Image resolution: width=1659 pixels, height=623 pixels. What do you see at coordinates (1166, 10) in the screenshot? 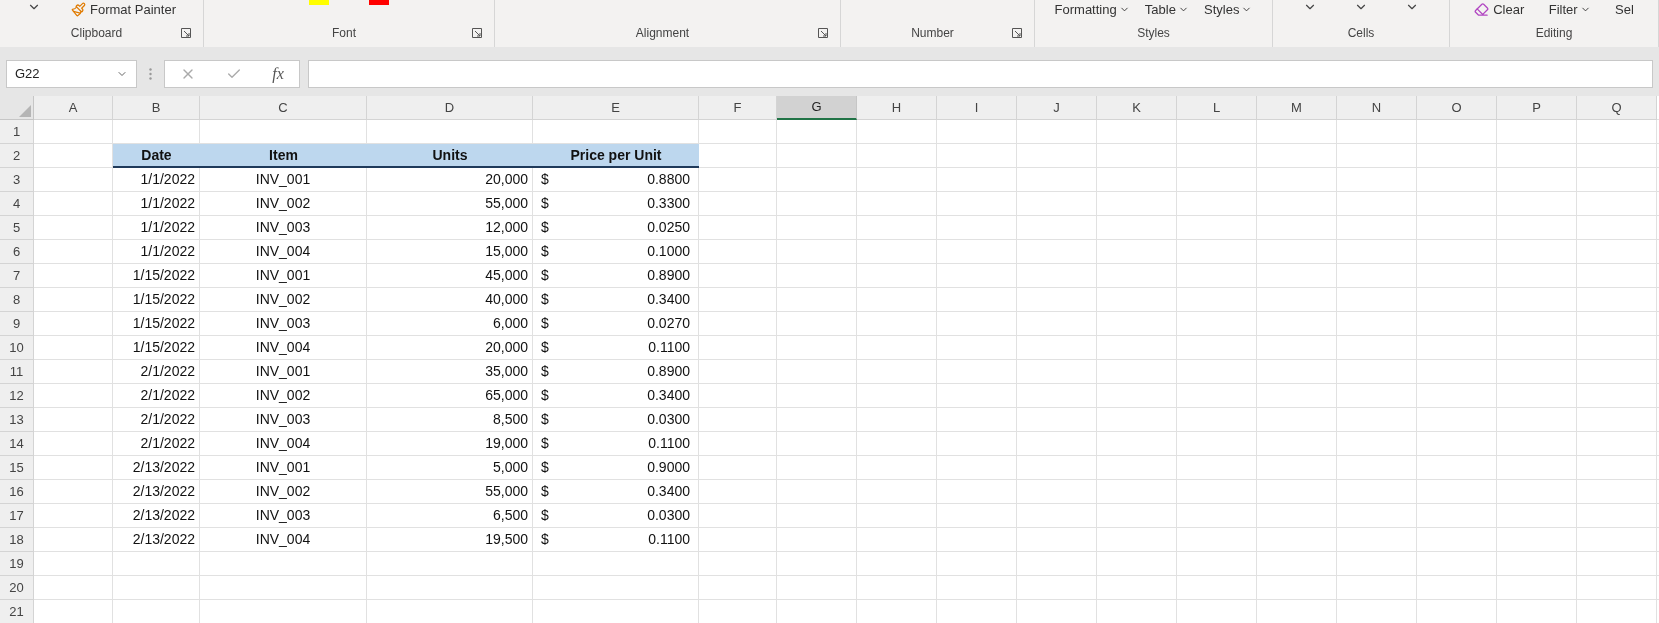
I see `ribbon-dropdown: Table` at bounding box center [1166, 10].